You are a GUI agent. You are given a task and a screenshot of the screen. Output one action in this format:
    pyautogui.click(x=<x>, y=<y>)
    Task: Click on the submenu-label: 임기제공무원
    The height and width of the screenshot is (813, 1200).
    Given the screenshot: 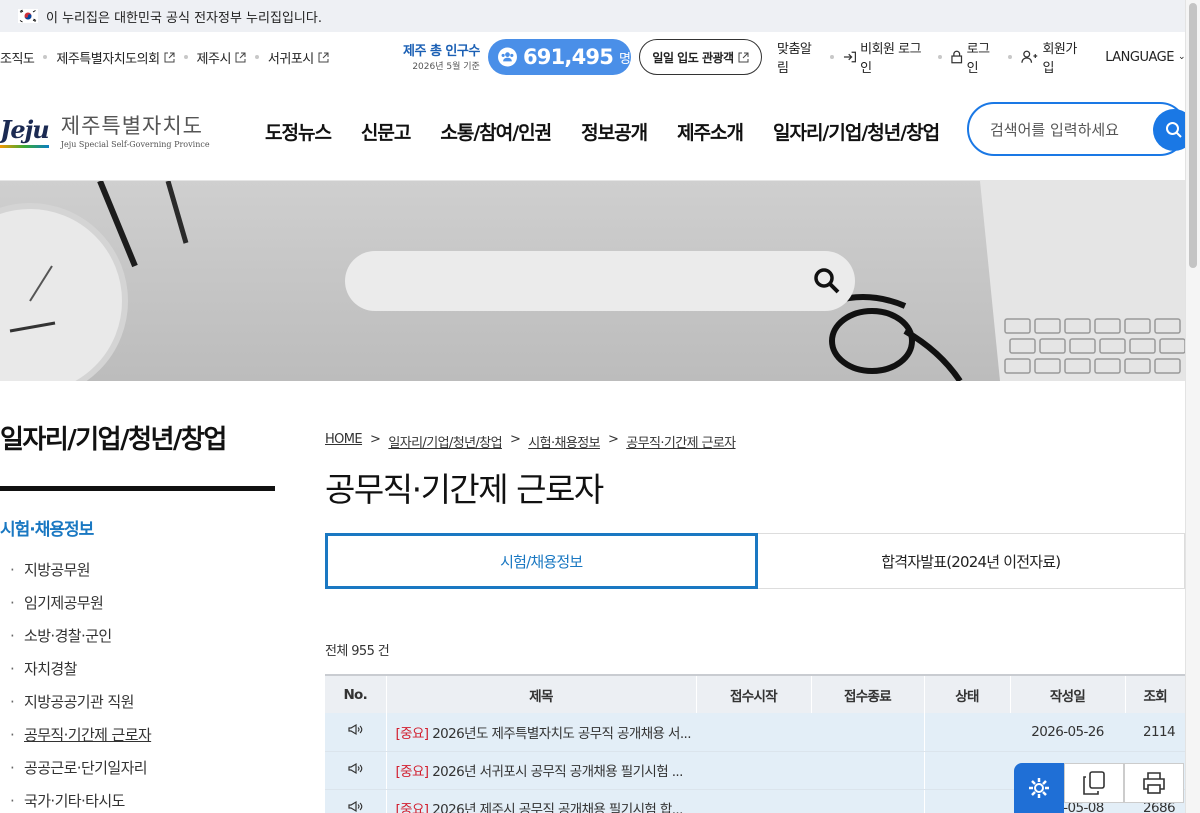 What is the action you would take?
    pyautogui.click(x=64, y=603)
    